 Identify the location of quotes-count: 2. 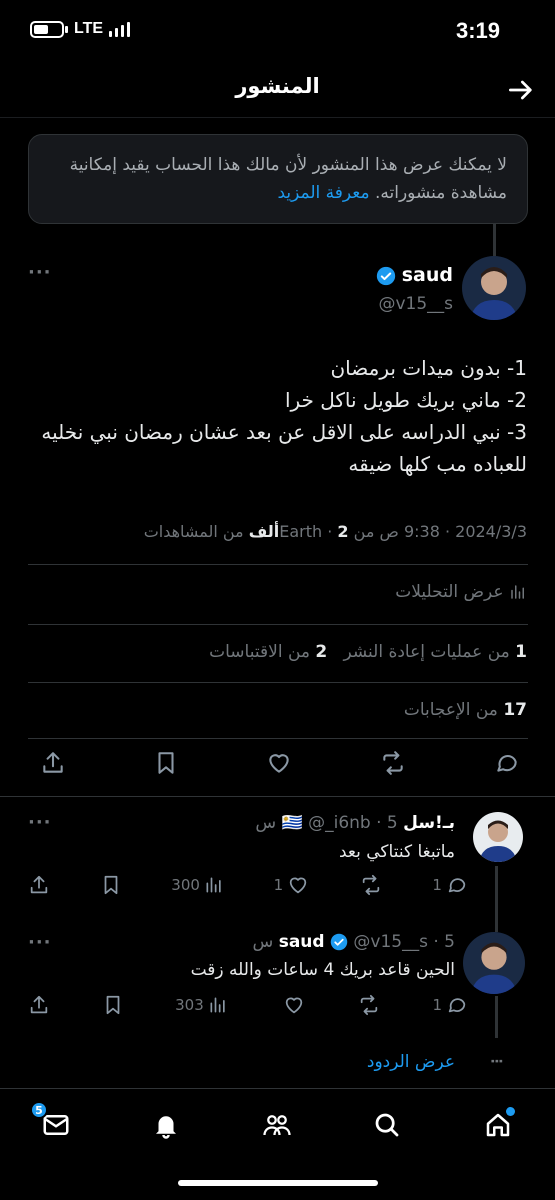
(321, 652).